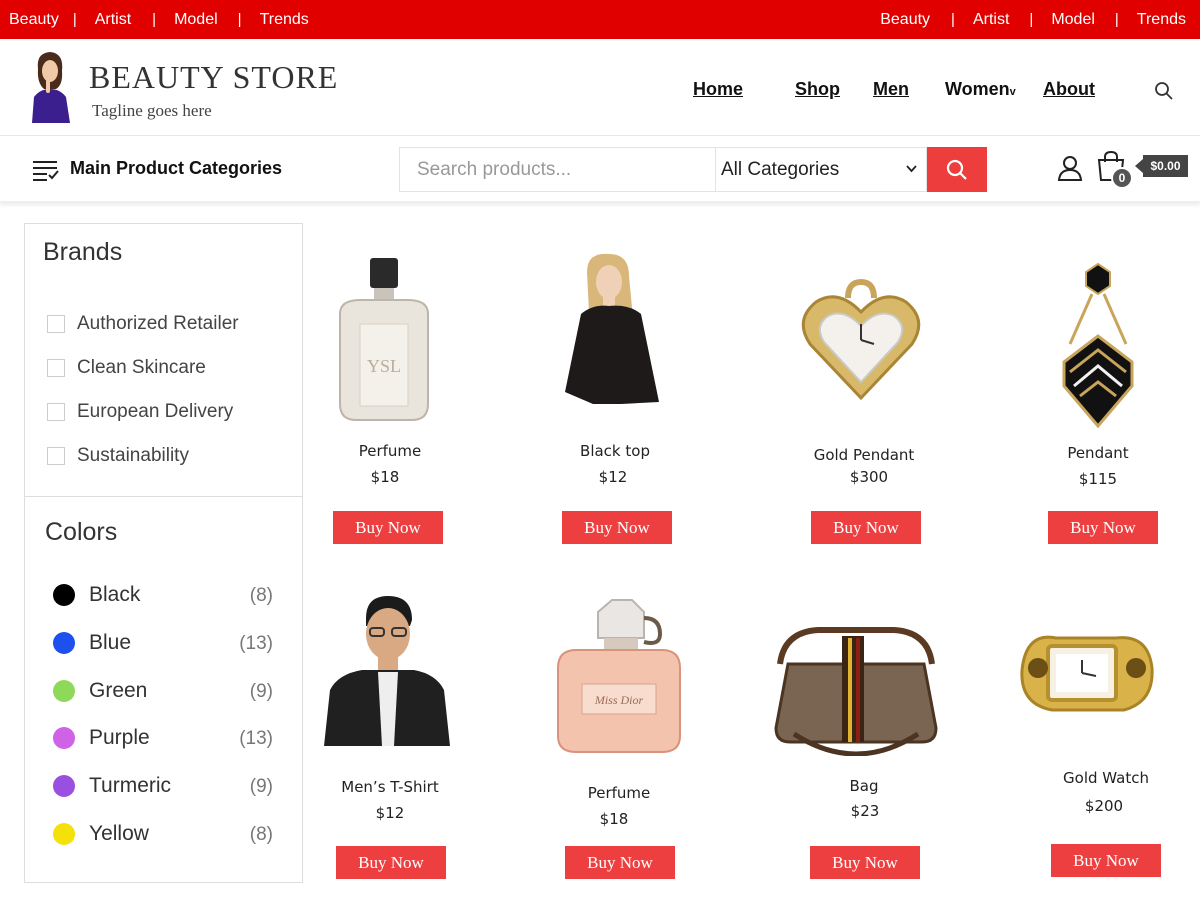  I want to click on divider, so click(163, 496).